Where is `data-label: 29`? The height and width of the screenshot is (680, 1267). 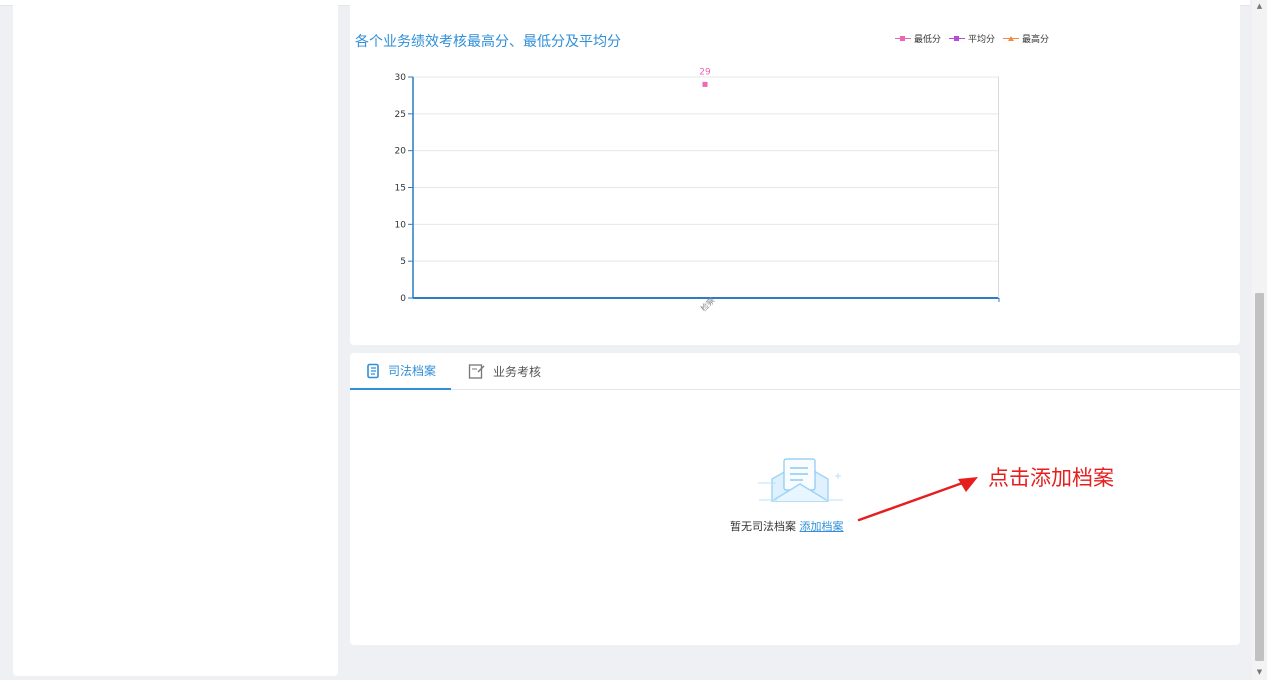 data-label: 29 is located at coordinates (705, 72).